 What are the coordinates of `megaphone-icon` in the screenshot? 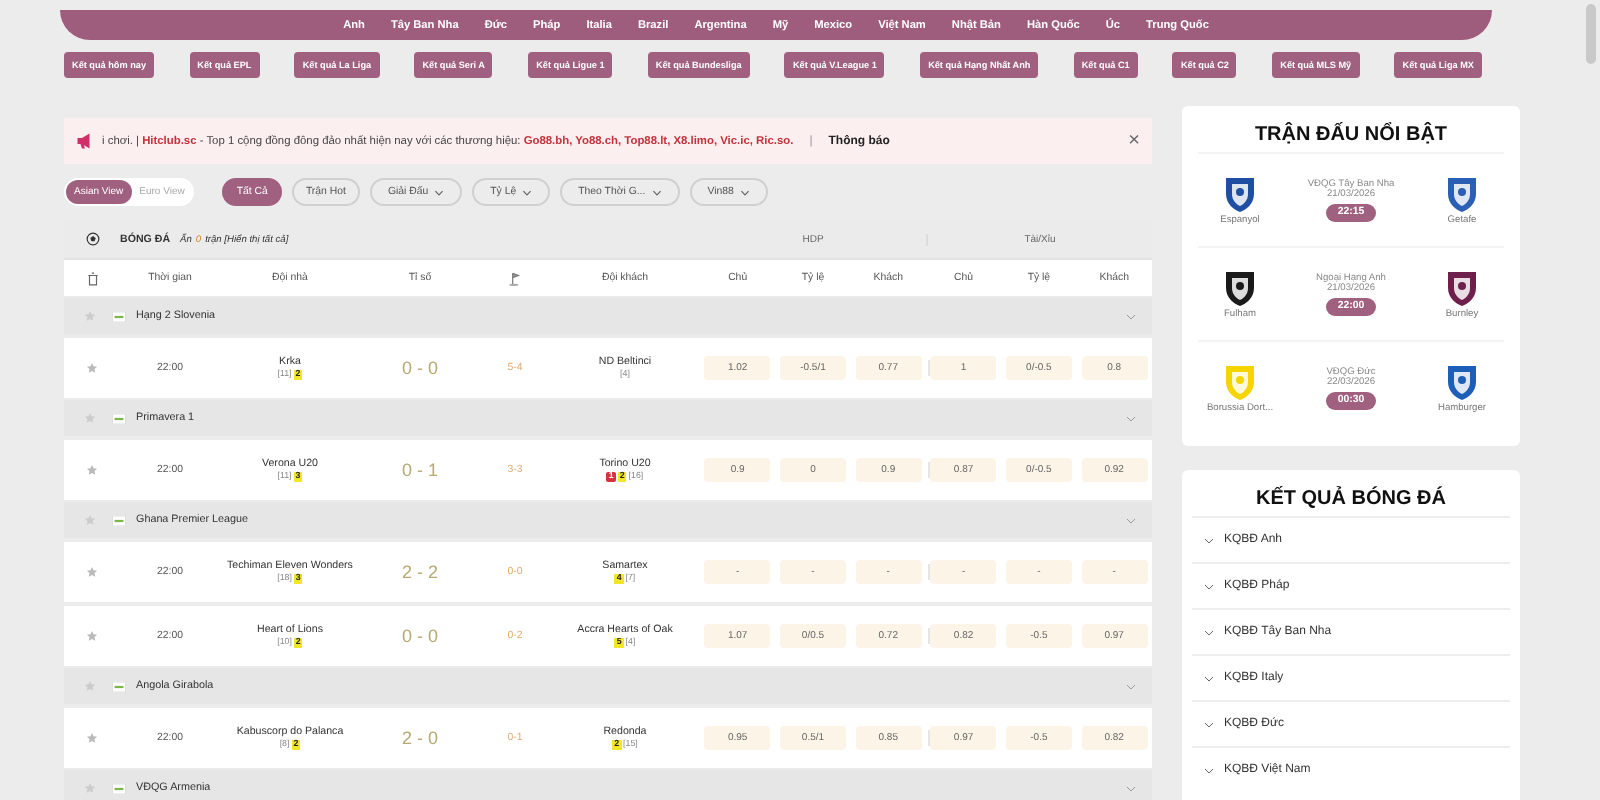 It's located at (85, 141).